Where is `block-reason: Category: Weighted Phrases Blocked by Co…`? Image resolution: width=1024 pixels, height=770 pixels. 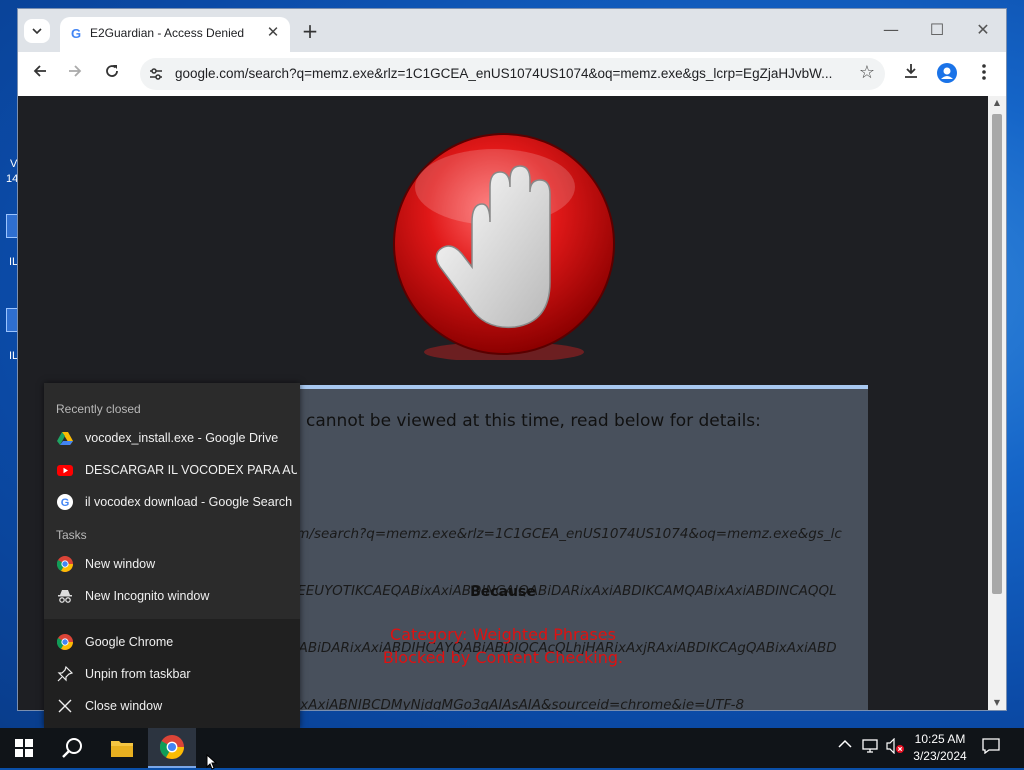 block-reason: Category: Weighted Phrases Blocked by Co… is located at coordinates (503, 646).